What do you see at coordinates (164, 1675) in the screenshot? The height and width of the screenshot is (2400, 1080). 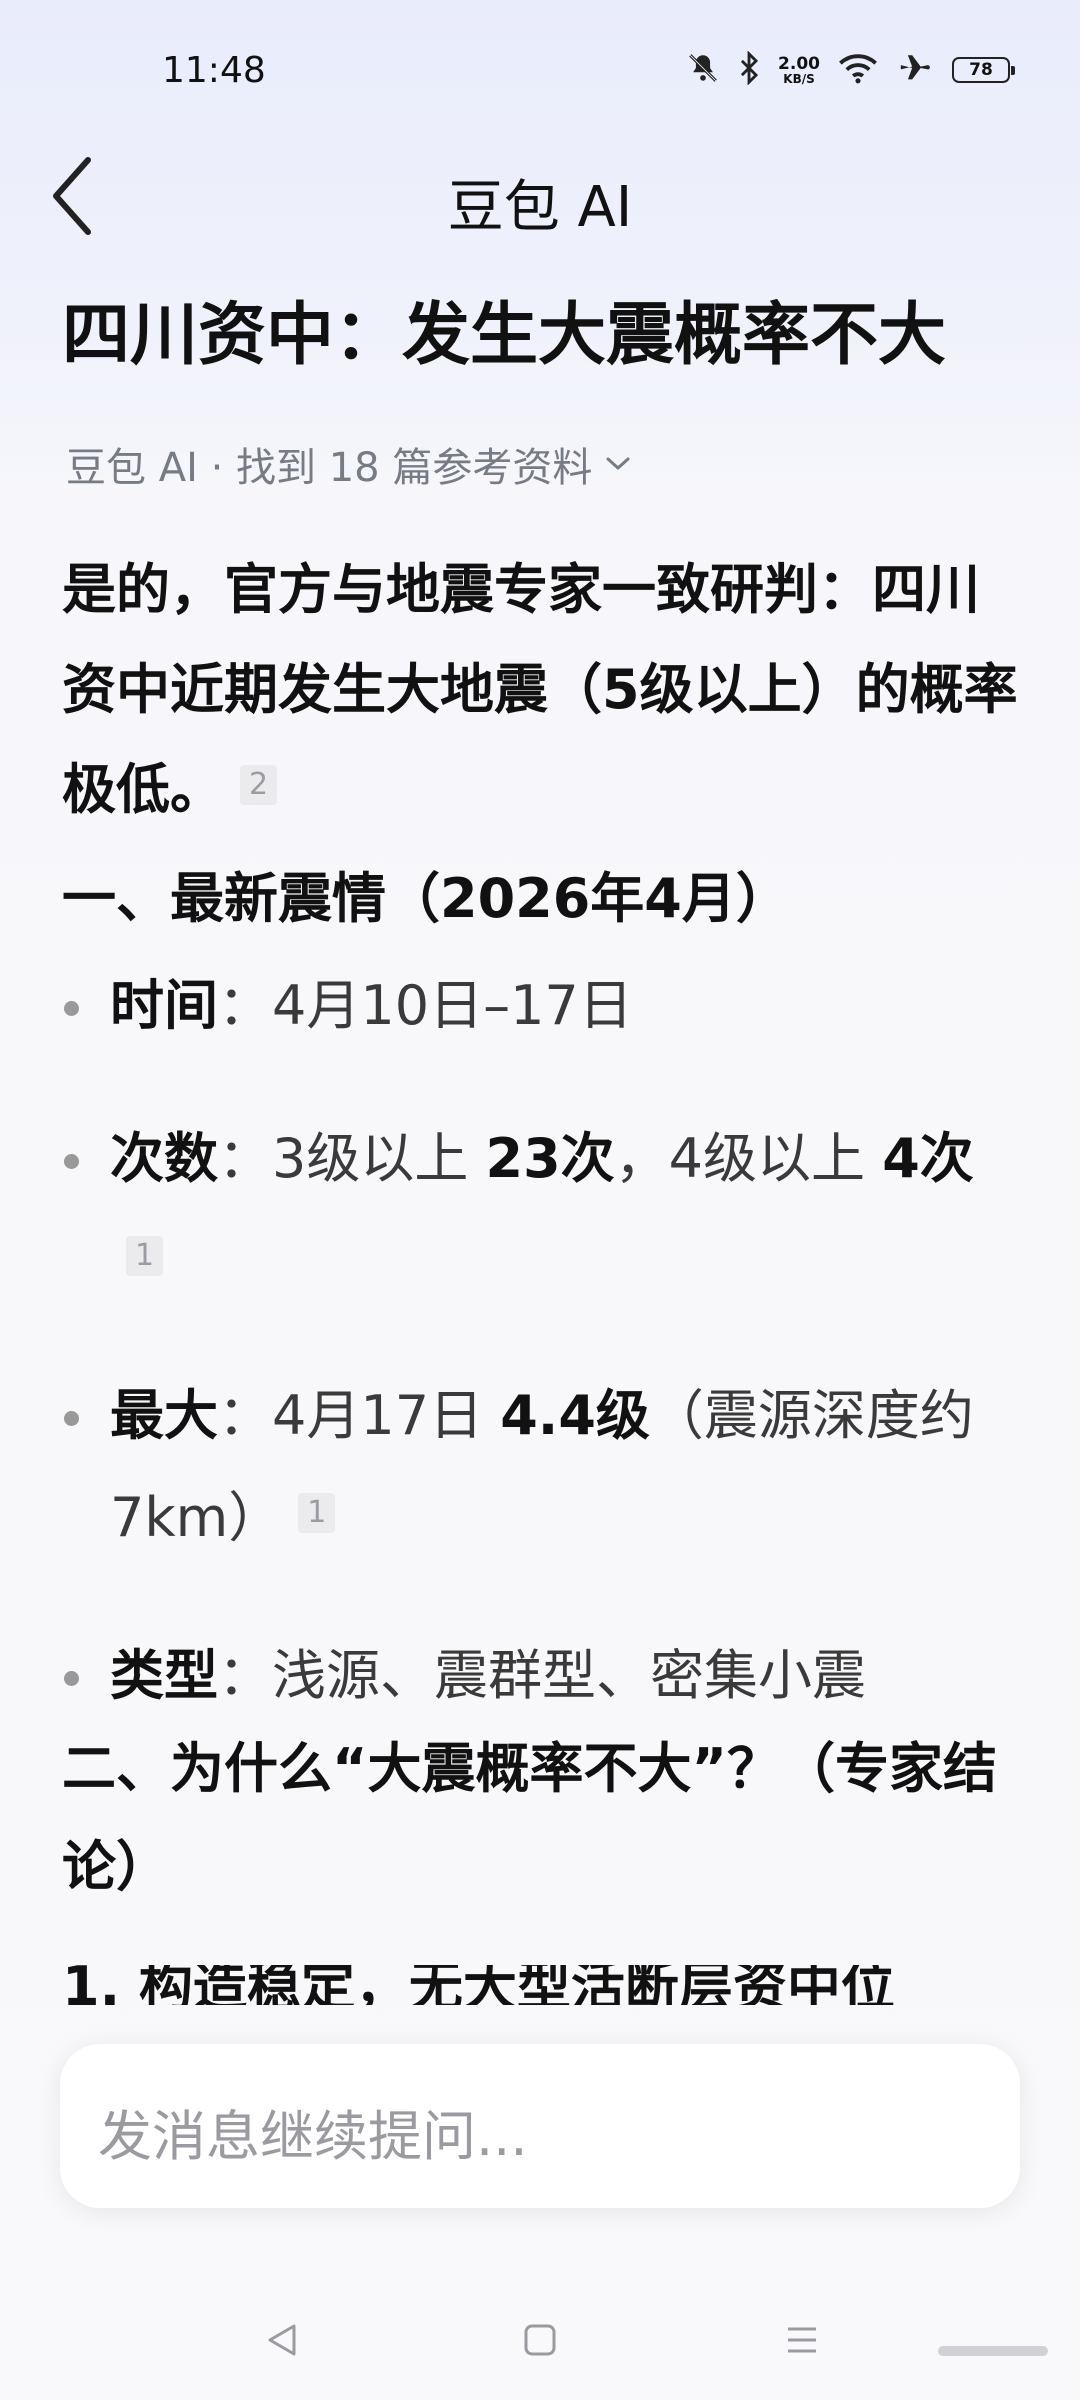 I see `item-label: 类型` at bounding box center [164, 1675].